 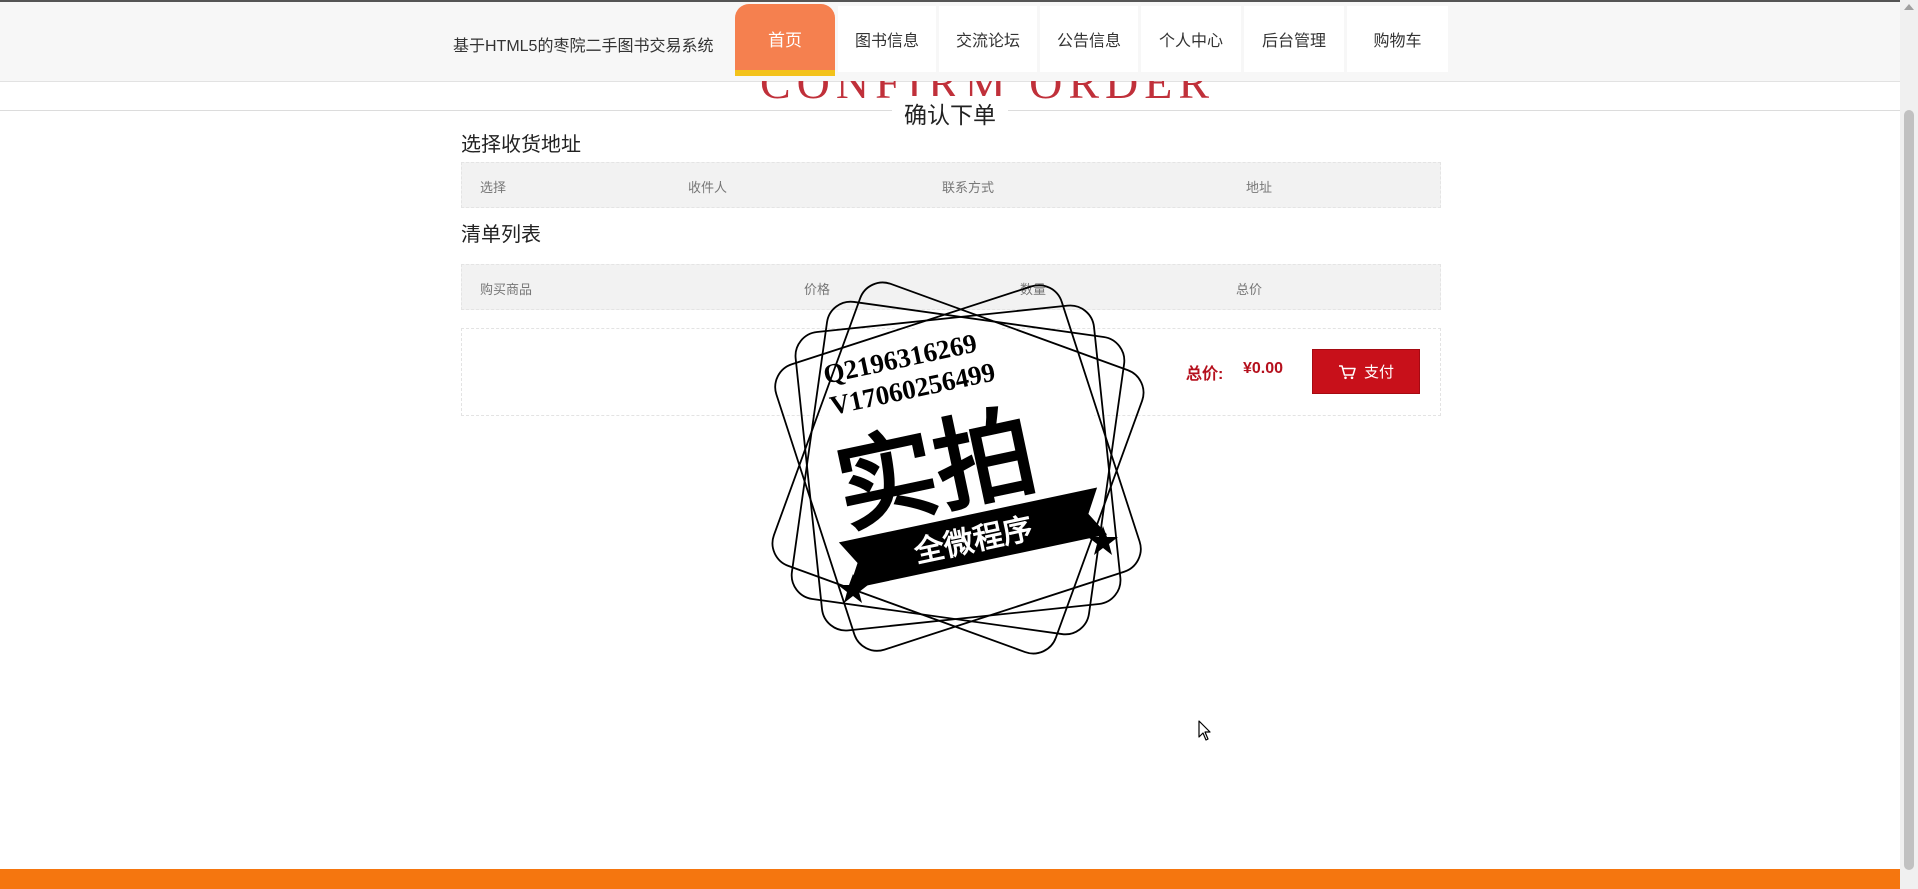 What do you see at coordinates (708, 187) in the screenshot?
I see `address-col-recipient: 收件人` at bounding box center [708, 187].